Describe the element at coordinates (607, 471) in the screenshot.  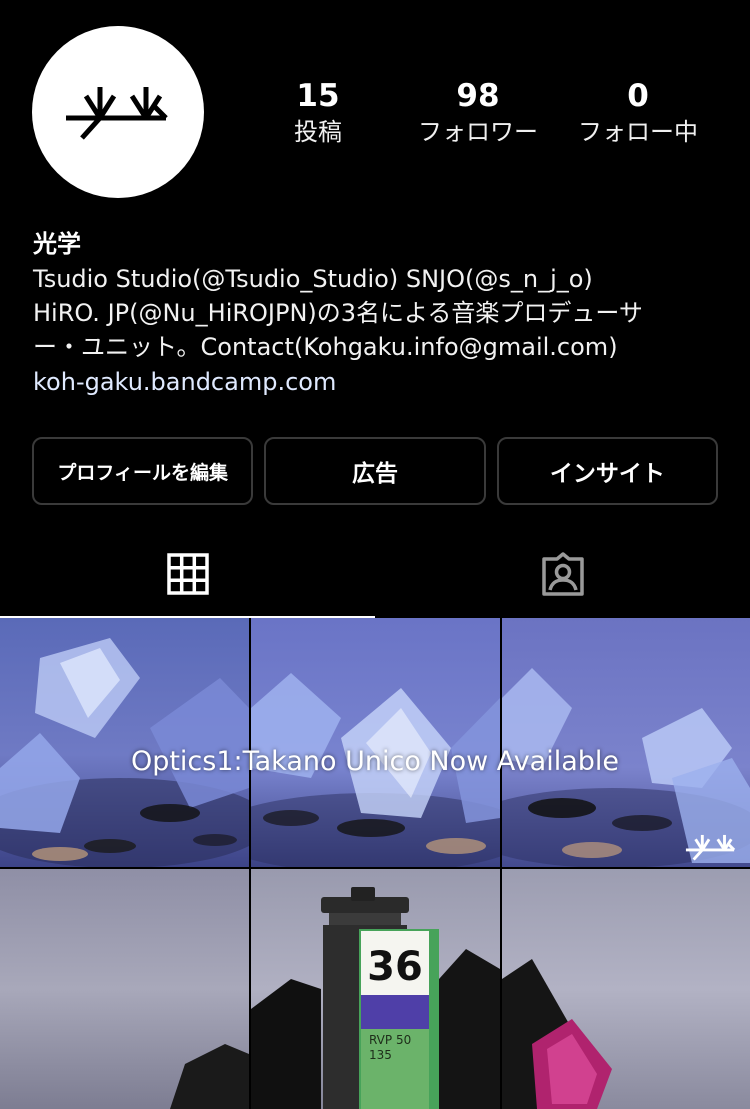
I see `insights-button: インサイト` at that location.